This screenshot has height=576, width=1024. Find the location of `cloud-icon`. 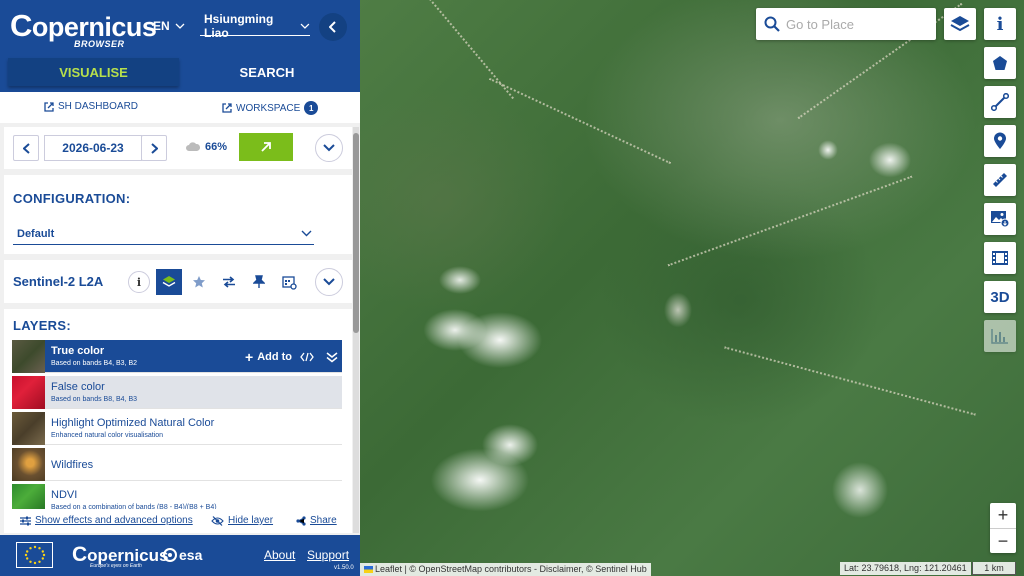

cloud-icon is located at coordinates (193, 146).